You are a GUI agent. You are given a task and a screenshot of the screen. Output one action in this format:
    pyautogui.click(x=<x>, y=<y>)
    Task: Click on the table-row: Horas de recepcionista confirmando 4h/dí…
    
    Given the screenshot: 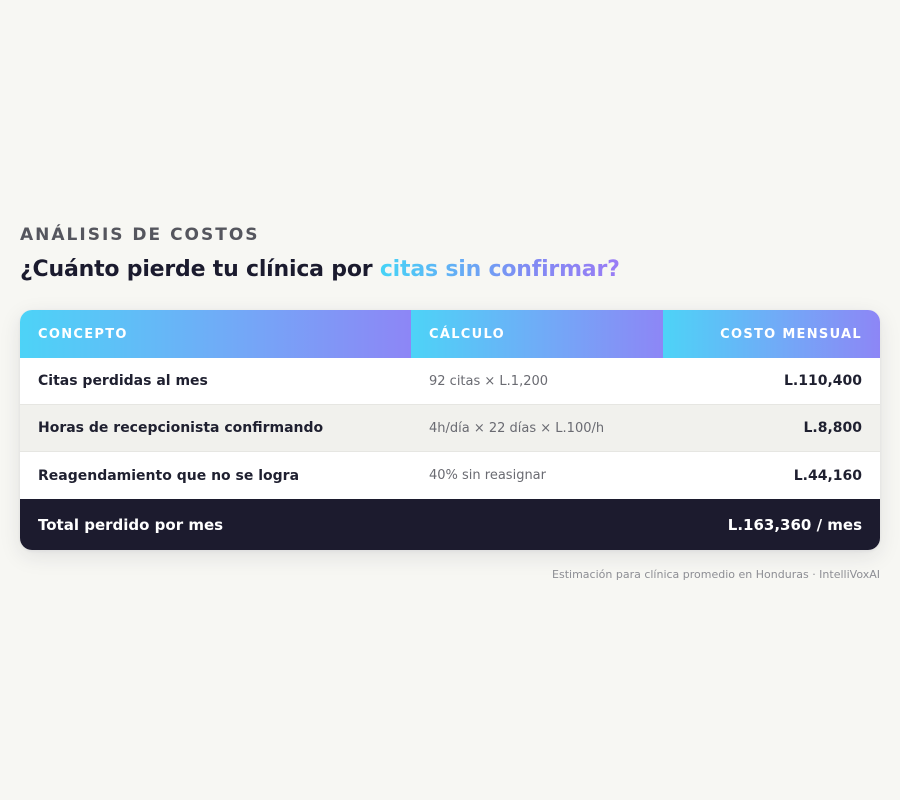 What is the action you would take?
    pyautogui.click(x=450, y=428)
    